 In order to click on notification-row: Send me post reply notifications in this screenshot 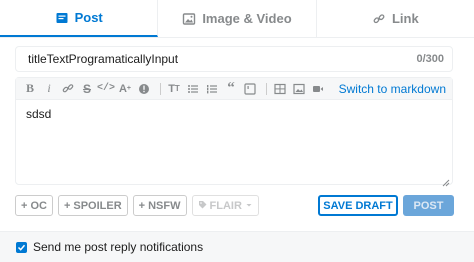, I will do `click(237, 246)`.